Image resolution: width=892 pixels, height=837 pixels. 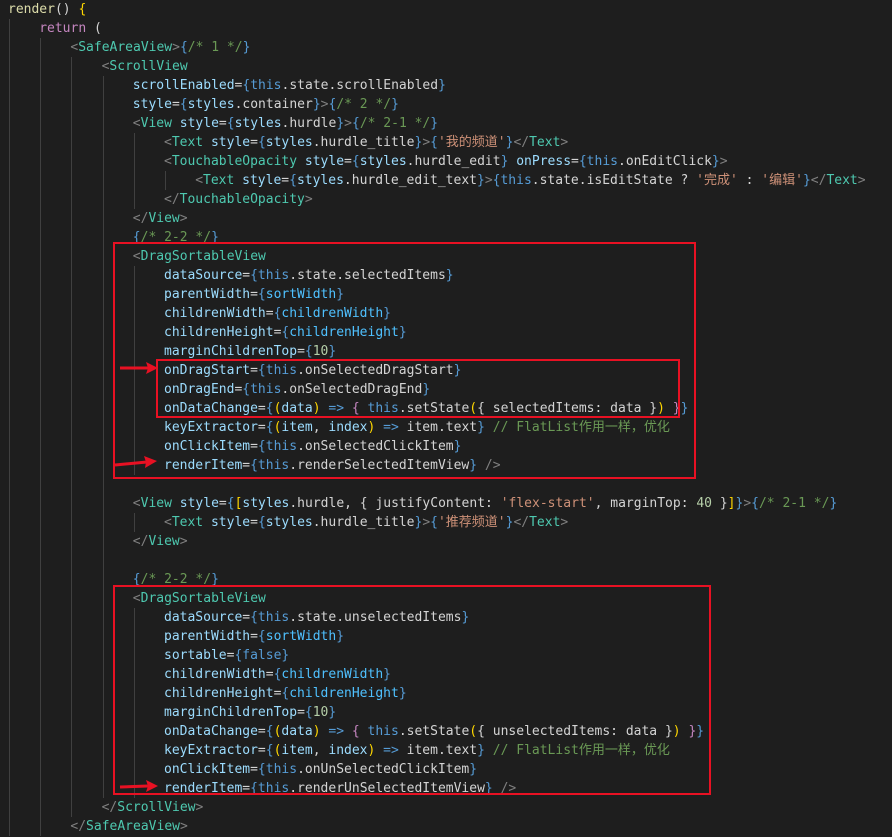 What do you see at coordinates (446, 389) in the screenshot?
I see `code-line: onDragEnd={this.onSelectedDragEnd}` at bounding box center [446, 389].